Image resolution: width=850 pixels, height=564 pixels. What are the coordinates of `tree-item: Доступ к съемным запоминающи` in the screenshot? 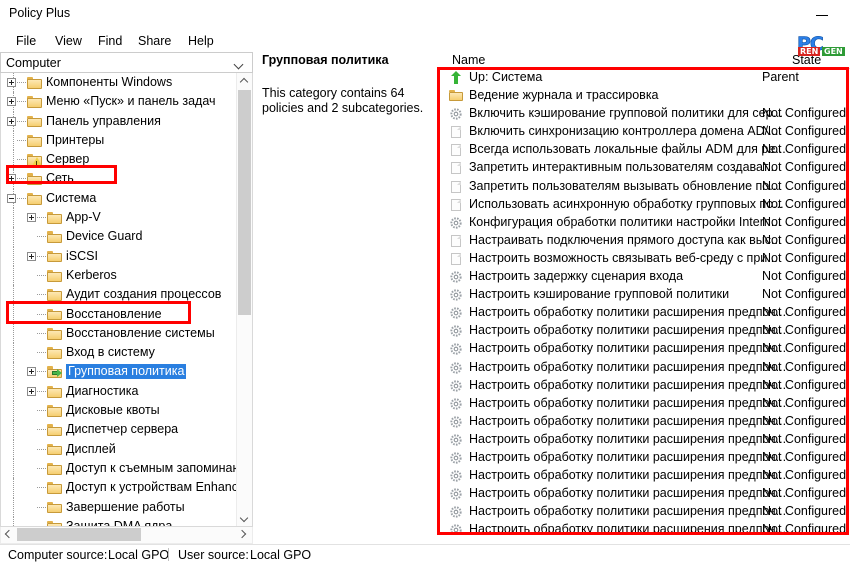 It's located at (119, 468).